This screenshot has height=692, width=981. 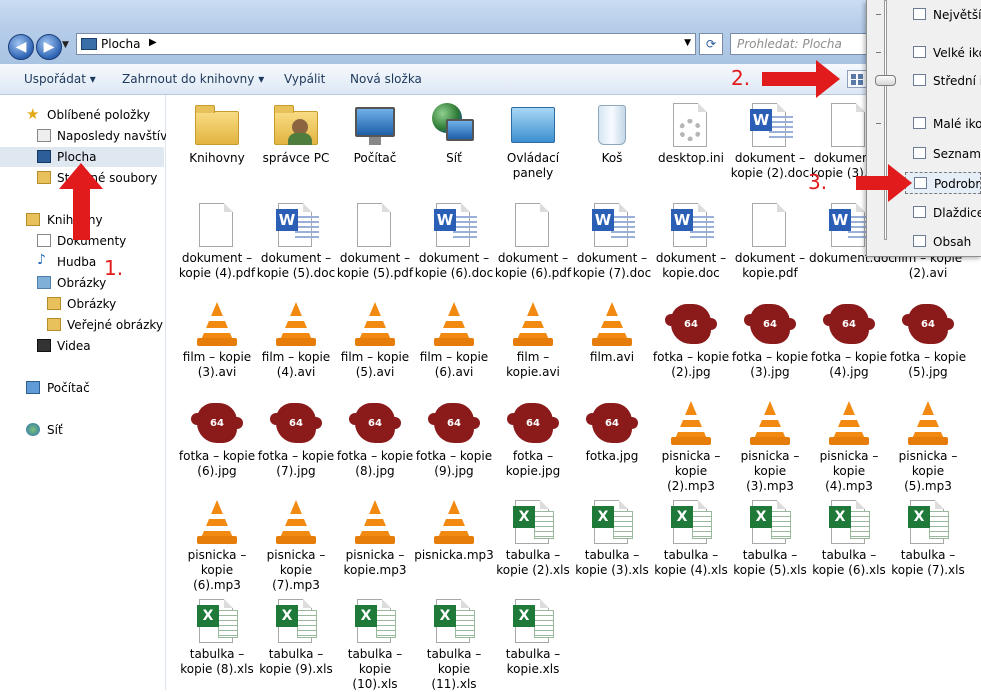 What do you see at coordinates (296, 158) in the screenshot?
I see `file-name: správce PC` at bounding box center [296, 158].